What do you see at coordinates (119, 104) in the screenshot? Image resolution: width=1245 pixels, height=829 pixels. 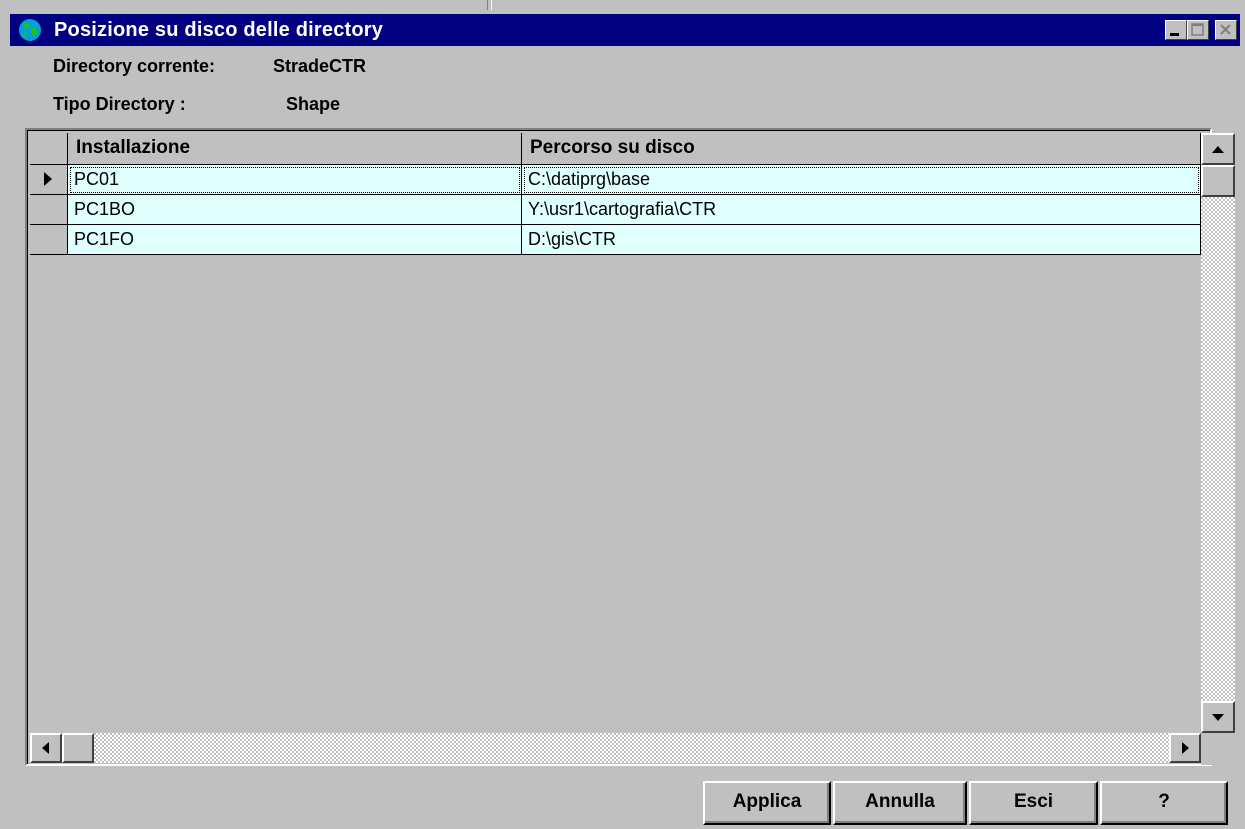 I see `directory-type-label: Tipo Directory :` at bounding box center [119, 104].